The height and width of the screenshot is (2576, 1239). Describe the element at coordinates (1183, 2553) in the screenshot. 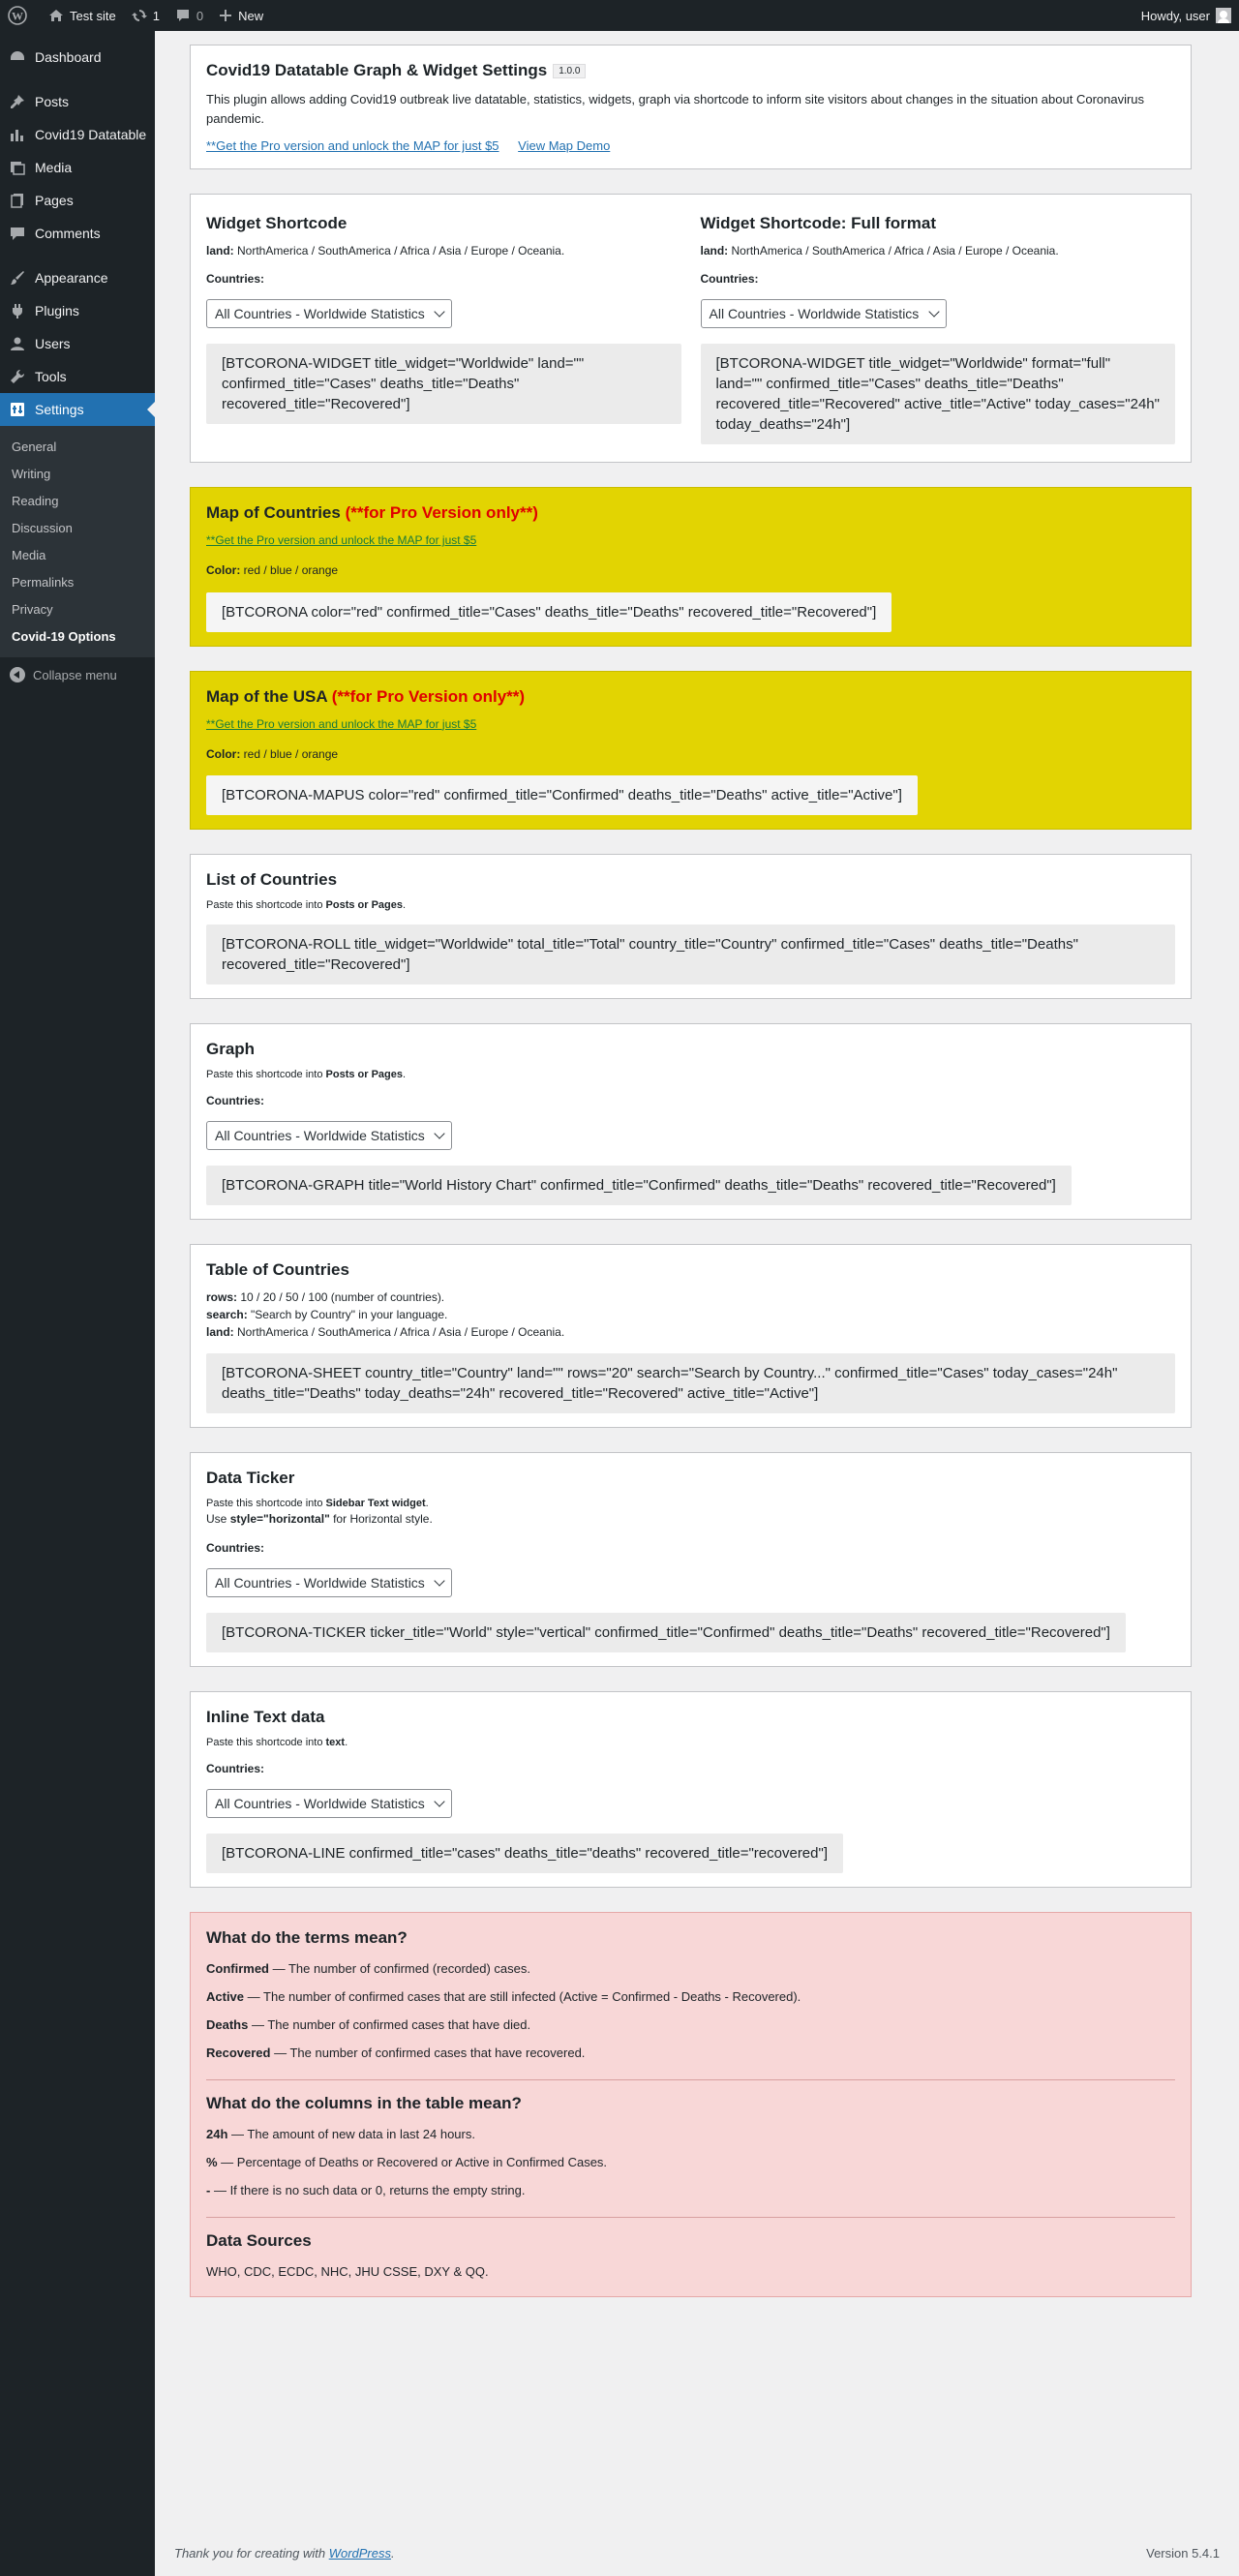

I see `footer-version: Version 5.4.1` at that location.